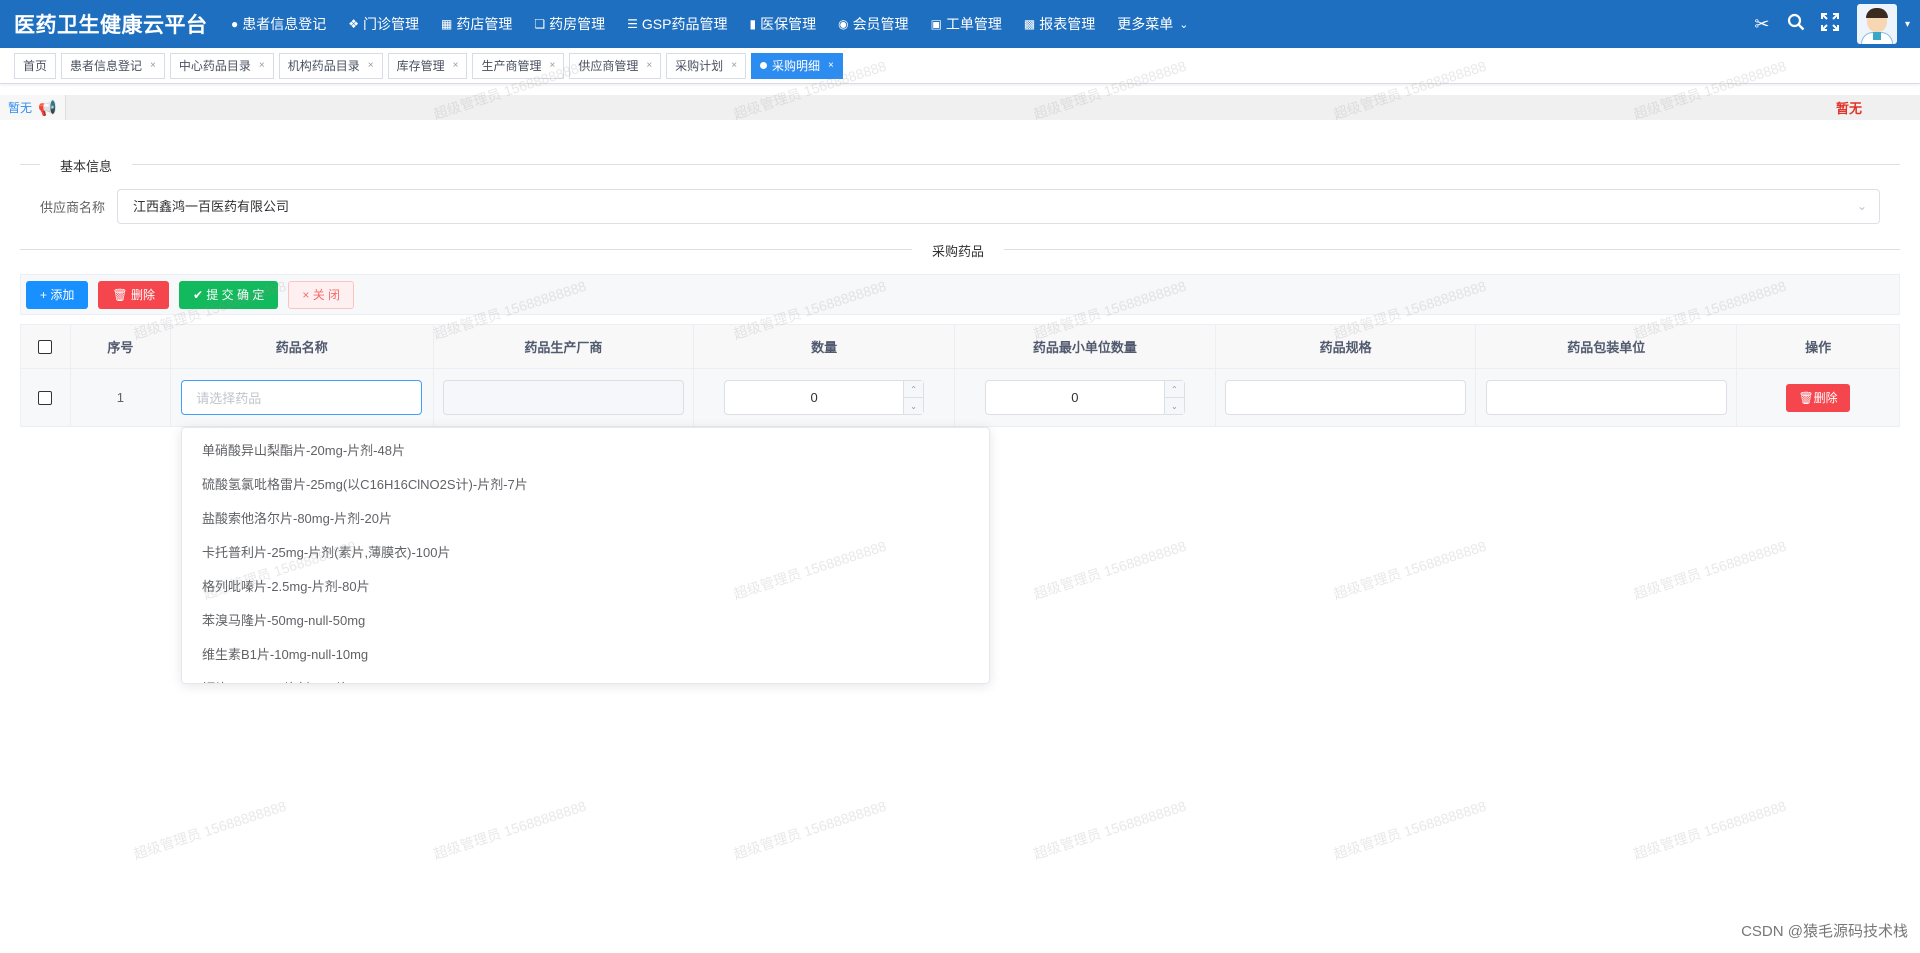 The width and height of the screenshot is (1920, 953). Describe the element at coordinates (1907, 24) in the screenshot. I see `caret-down-icon: ▾` at that location.